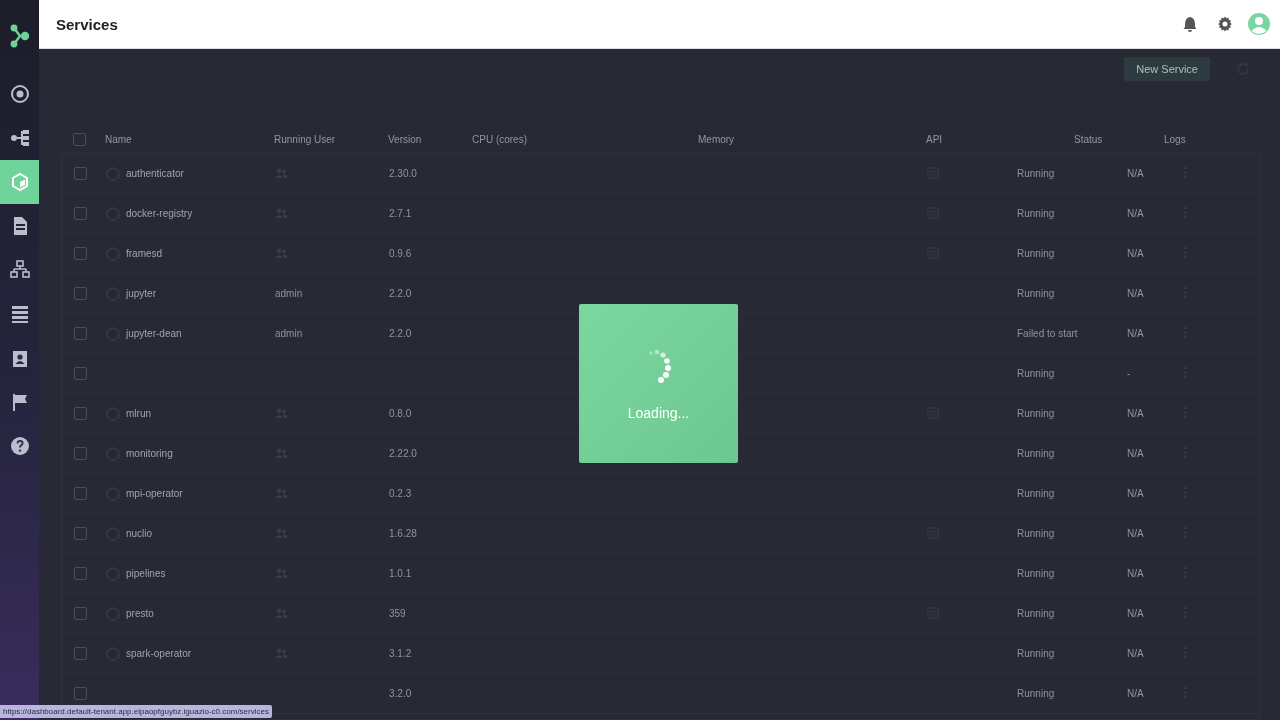 Image resolution: width=1280 pixels, height=720 pixels. Describe the element at coordinates (79, 139) in the screenshot. I see `select-all-checkbox` at that location.